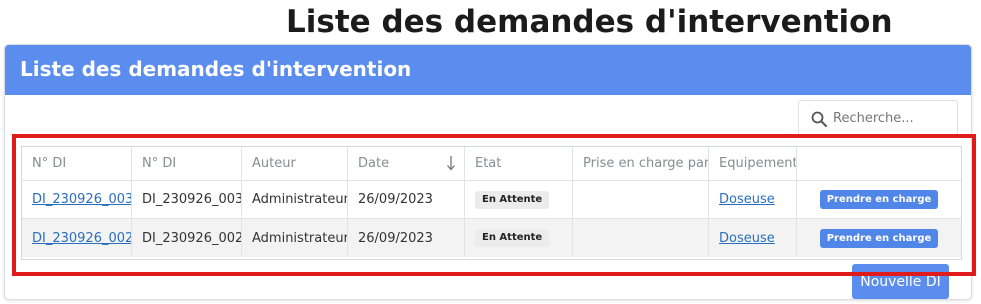  What do you see at coordinates (81, 199) in the screenshot?
I see `di-link: DI_230926_003` at bounding box center [81, 199].